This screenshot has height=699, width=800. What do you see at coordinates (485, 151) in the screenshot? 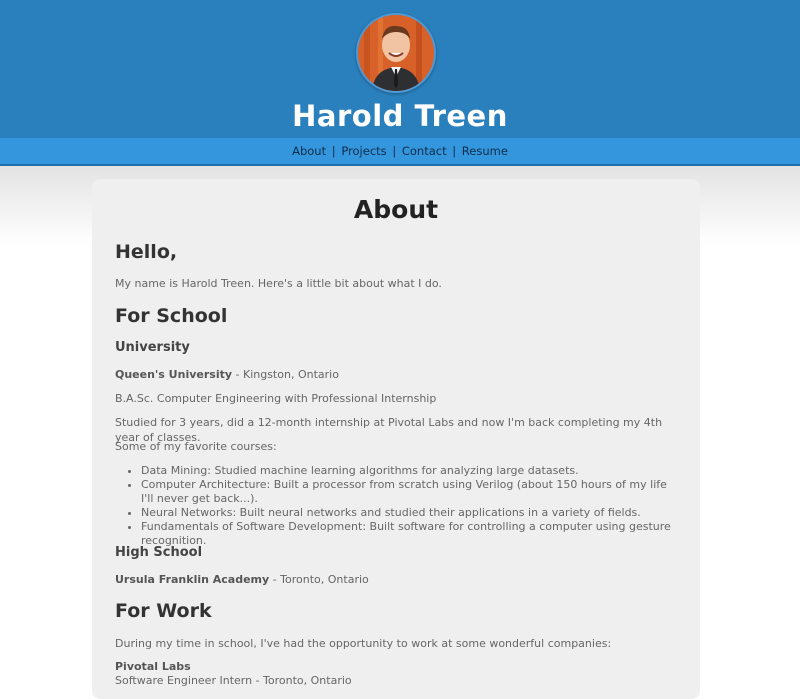
I see `nav-link-resume: Resume` at bounding box center [485, 151].